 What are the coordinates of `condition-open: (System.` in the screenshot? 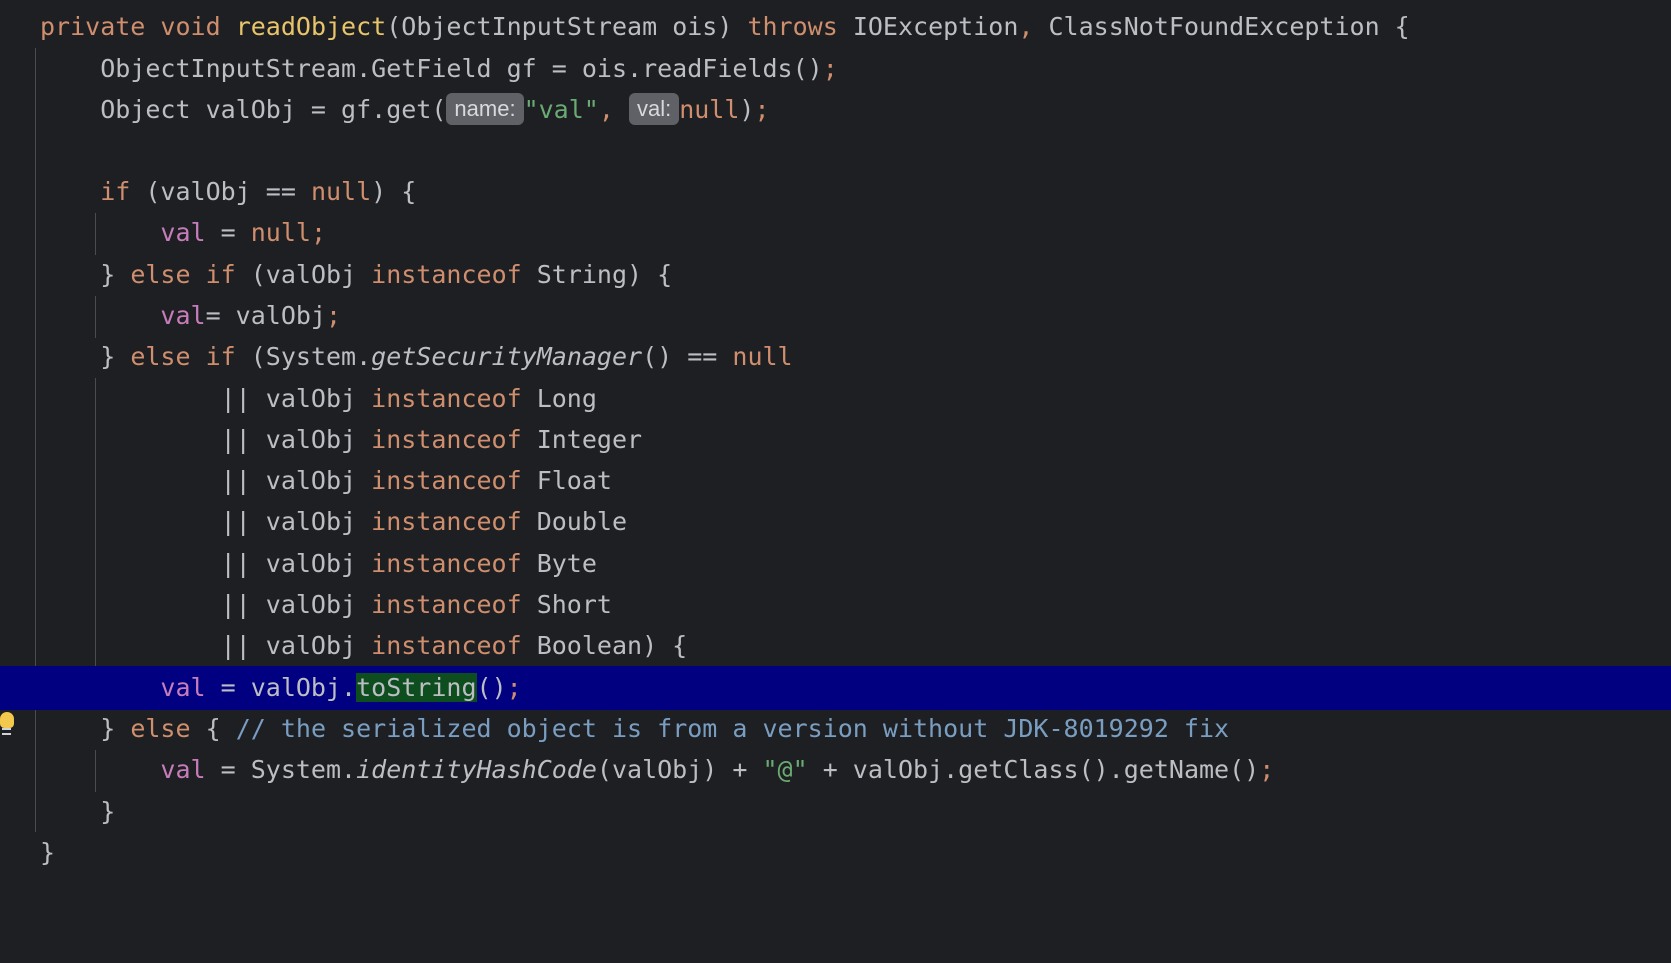 It's located at (303, 356).